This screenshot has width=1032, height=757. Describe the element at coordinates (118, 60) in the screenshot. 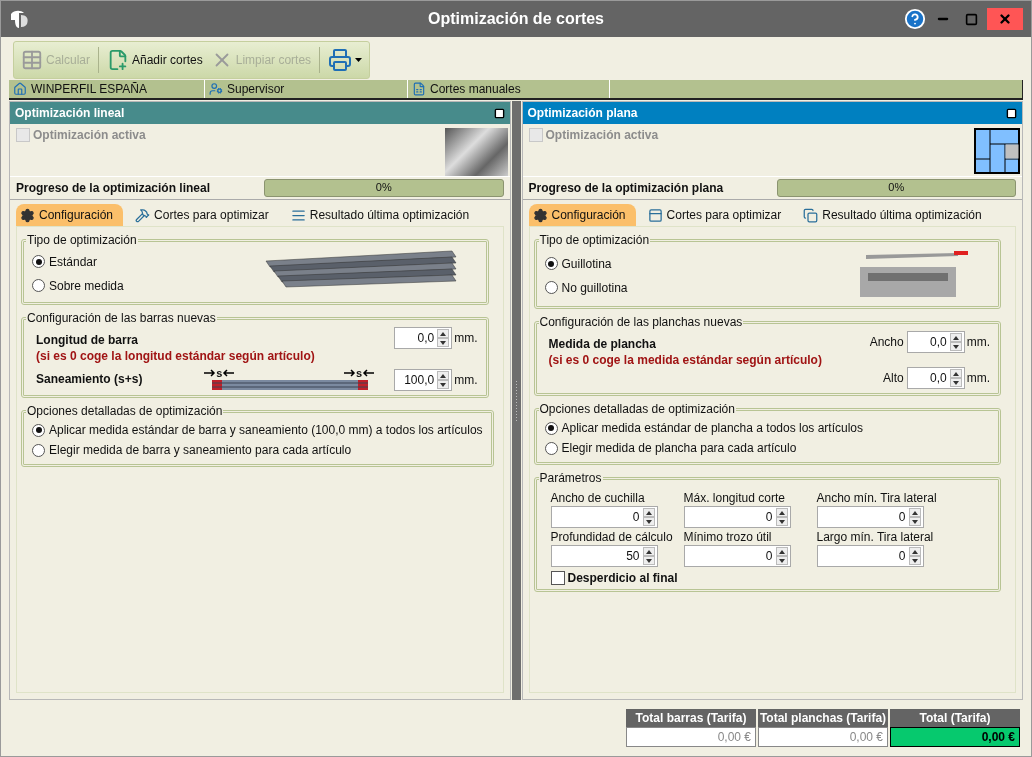

I see `add-document-icon` at that location.